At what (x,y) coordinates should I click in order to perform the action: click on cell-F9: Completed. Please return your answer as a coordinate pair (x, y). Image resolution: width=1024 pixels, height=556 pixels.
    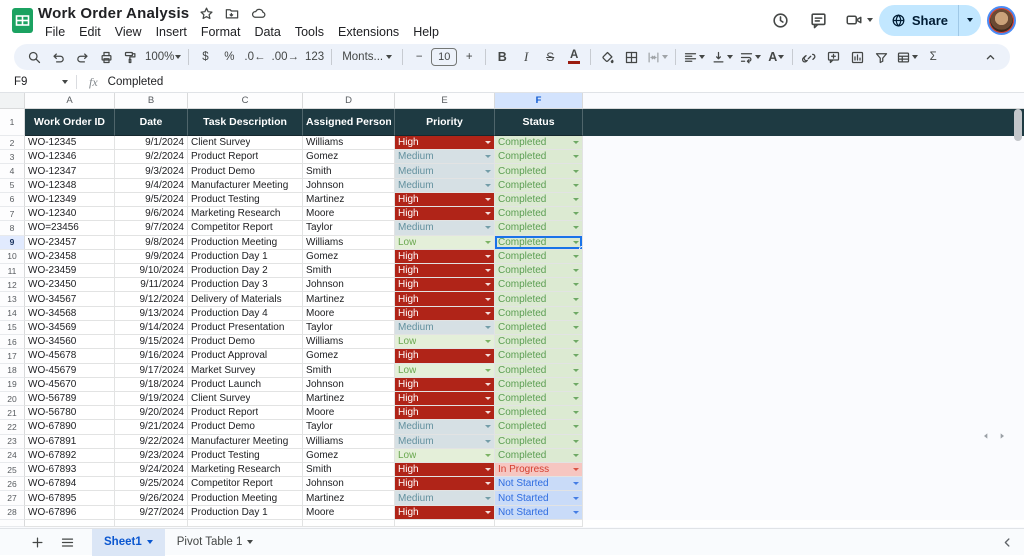
    Looking at the image, I should click on (539, 242).